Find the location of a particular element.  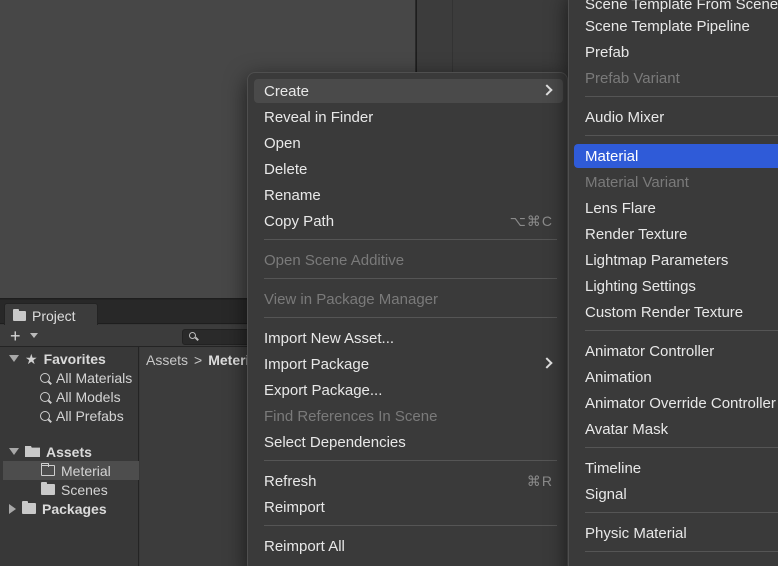

menu-item-label: Refresh is located at coordinates (290, 481).